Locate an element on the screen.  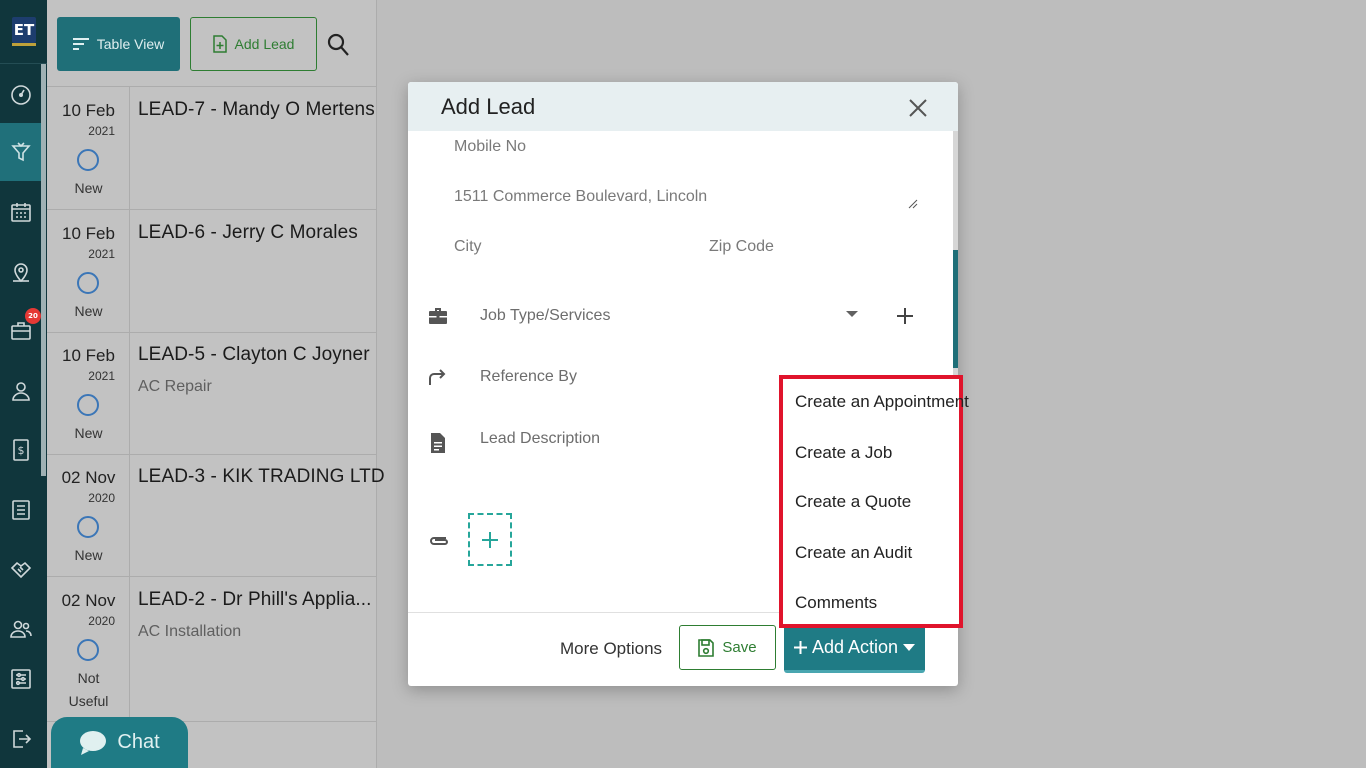
lead-title: LEAD-6 - Jerry C Morales is located at coordinates (248, 233).